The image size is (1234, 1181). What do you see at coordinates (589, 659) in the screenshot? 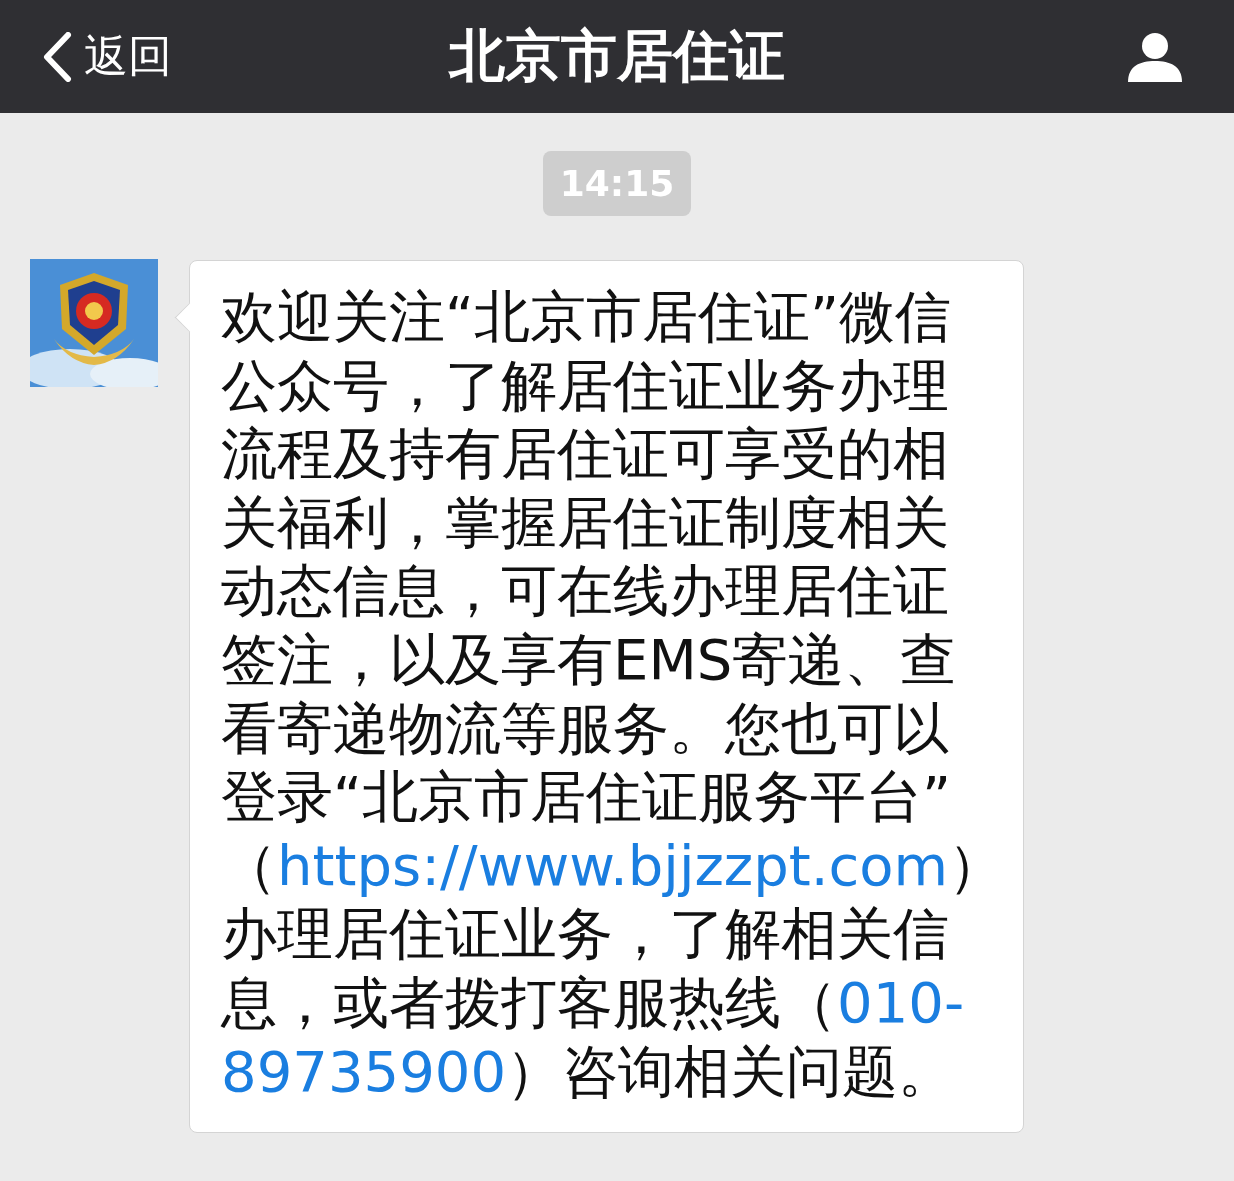
I see `message-line: 签注，以及享有EMS寄递、查` at bounding box center [589, 659].